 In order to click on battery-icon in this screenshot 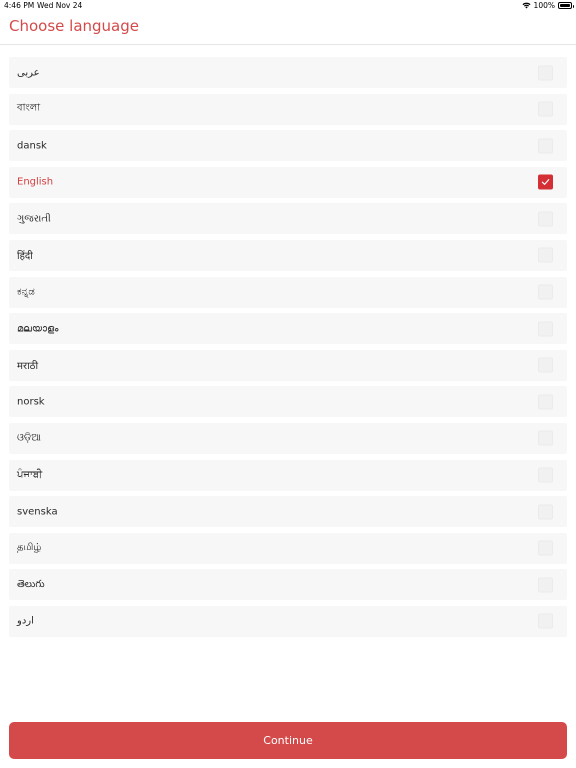, I will do `click(566, 5)`.